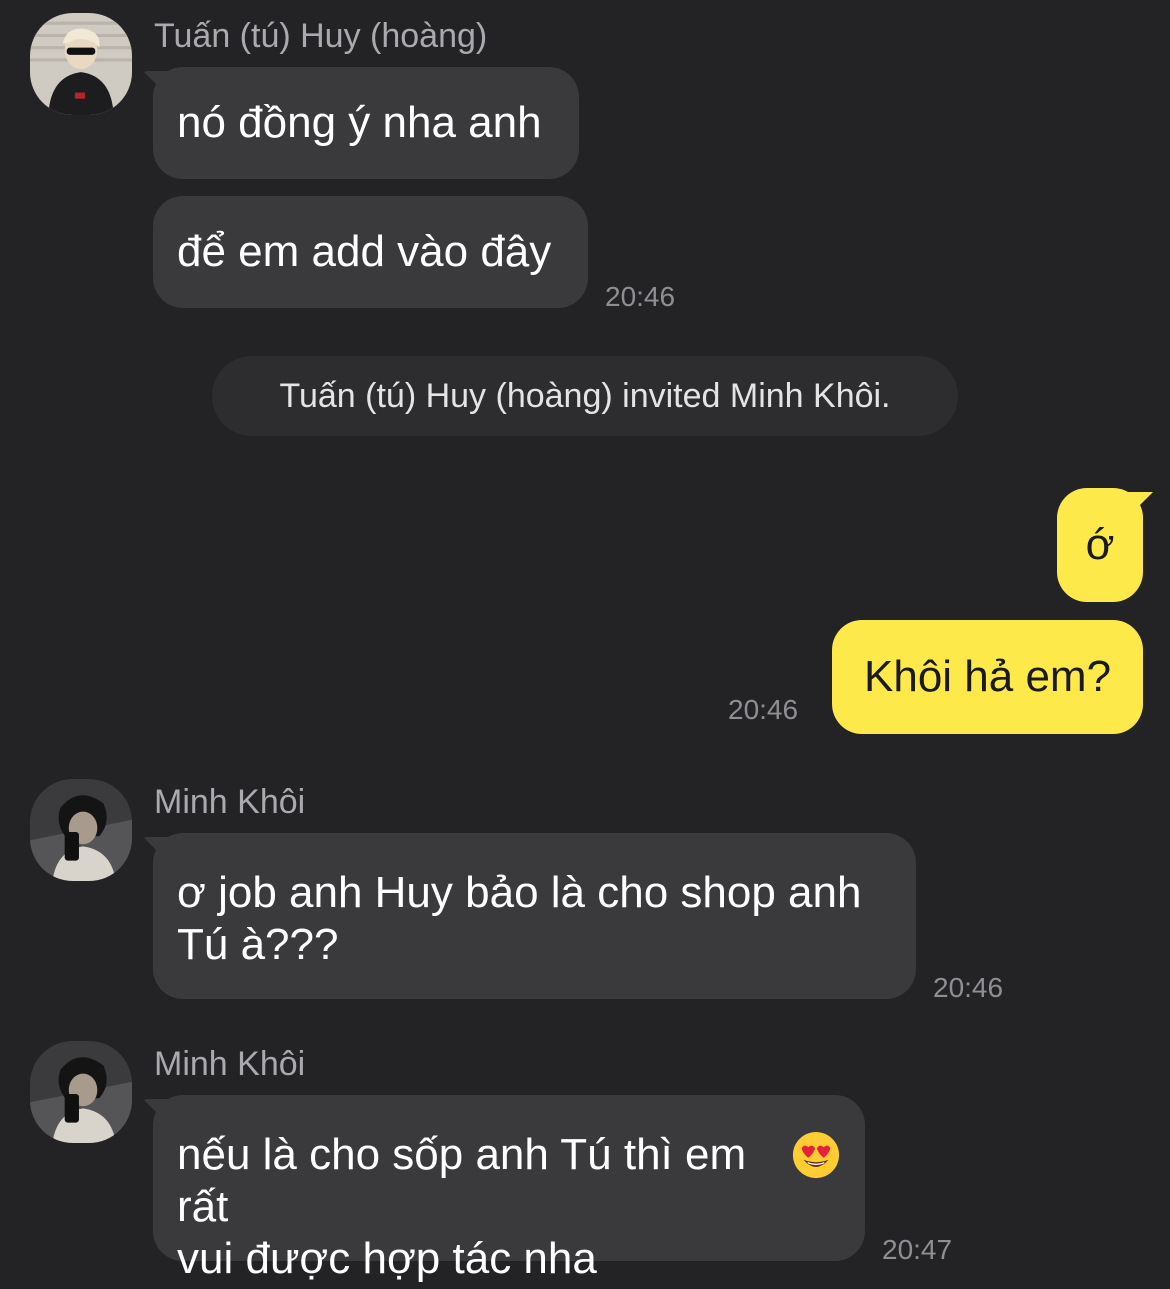 Image resolution: width=1170 pixels, height=1289 pixels. I want to click on message-text: ớ, so click(1100, 544).